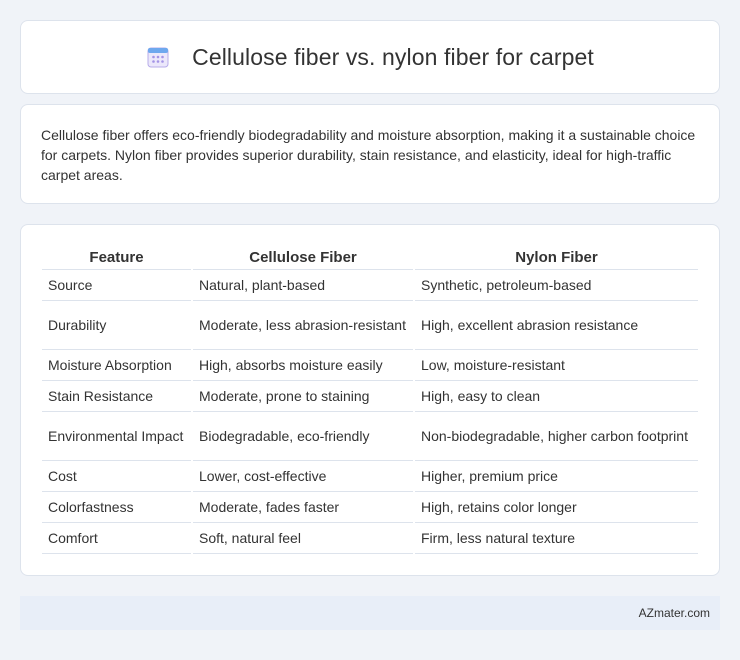 The image size is (740, 660). Describe the element at coordinates (117, 396) in the screenshot. I see `row-feature: Stain Resistance` at that location.